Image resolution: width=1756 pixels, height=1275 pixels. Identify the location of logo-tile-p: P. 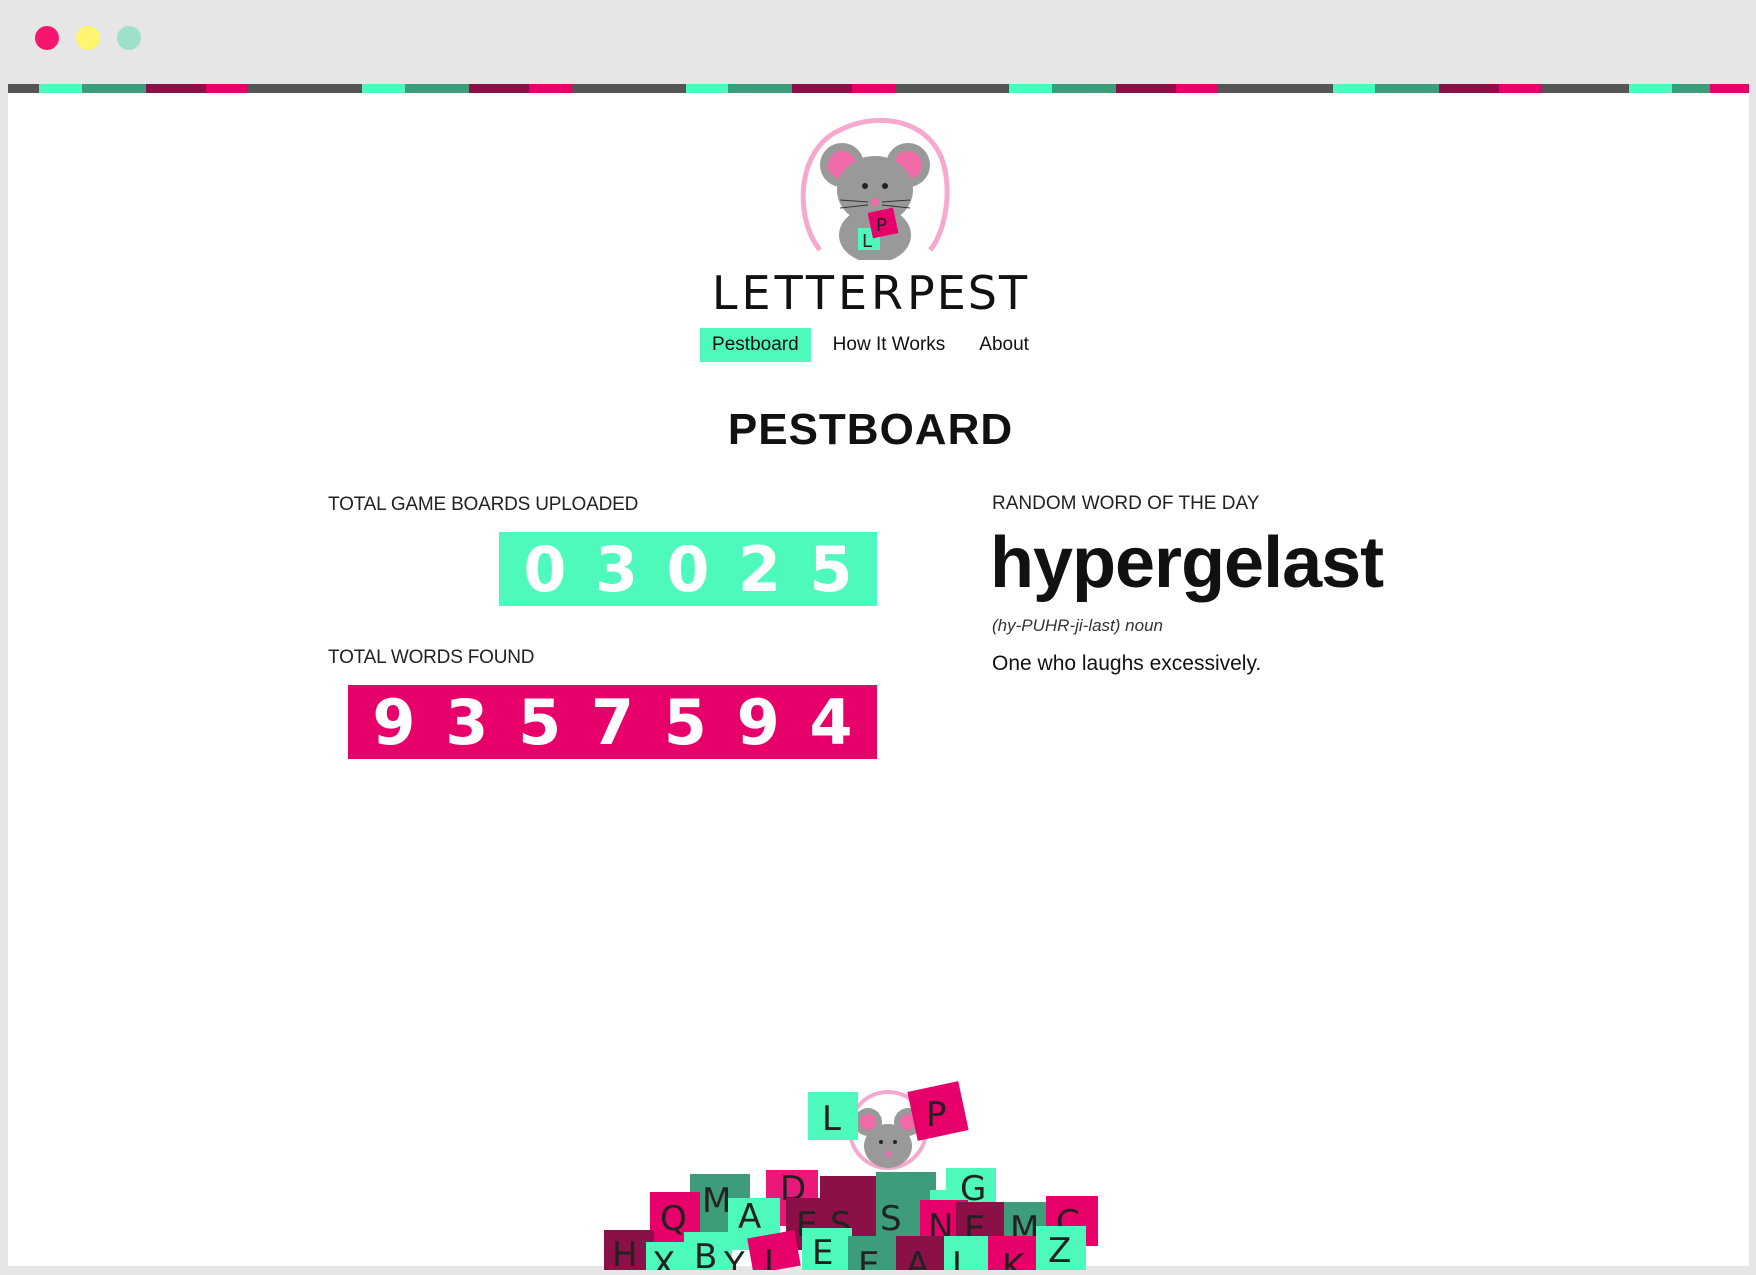
(881, 225).